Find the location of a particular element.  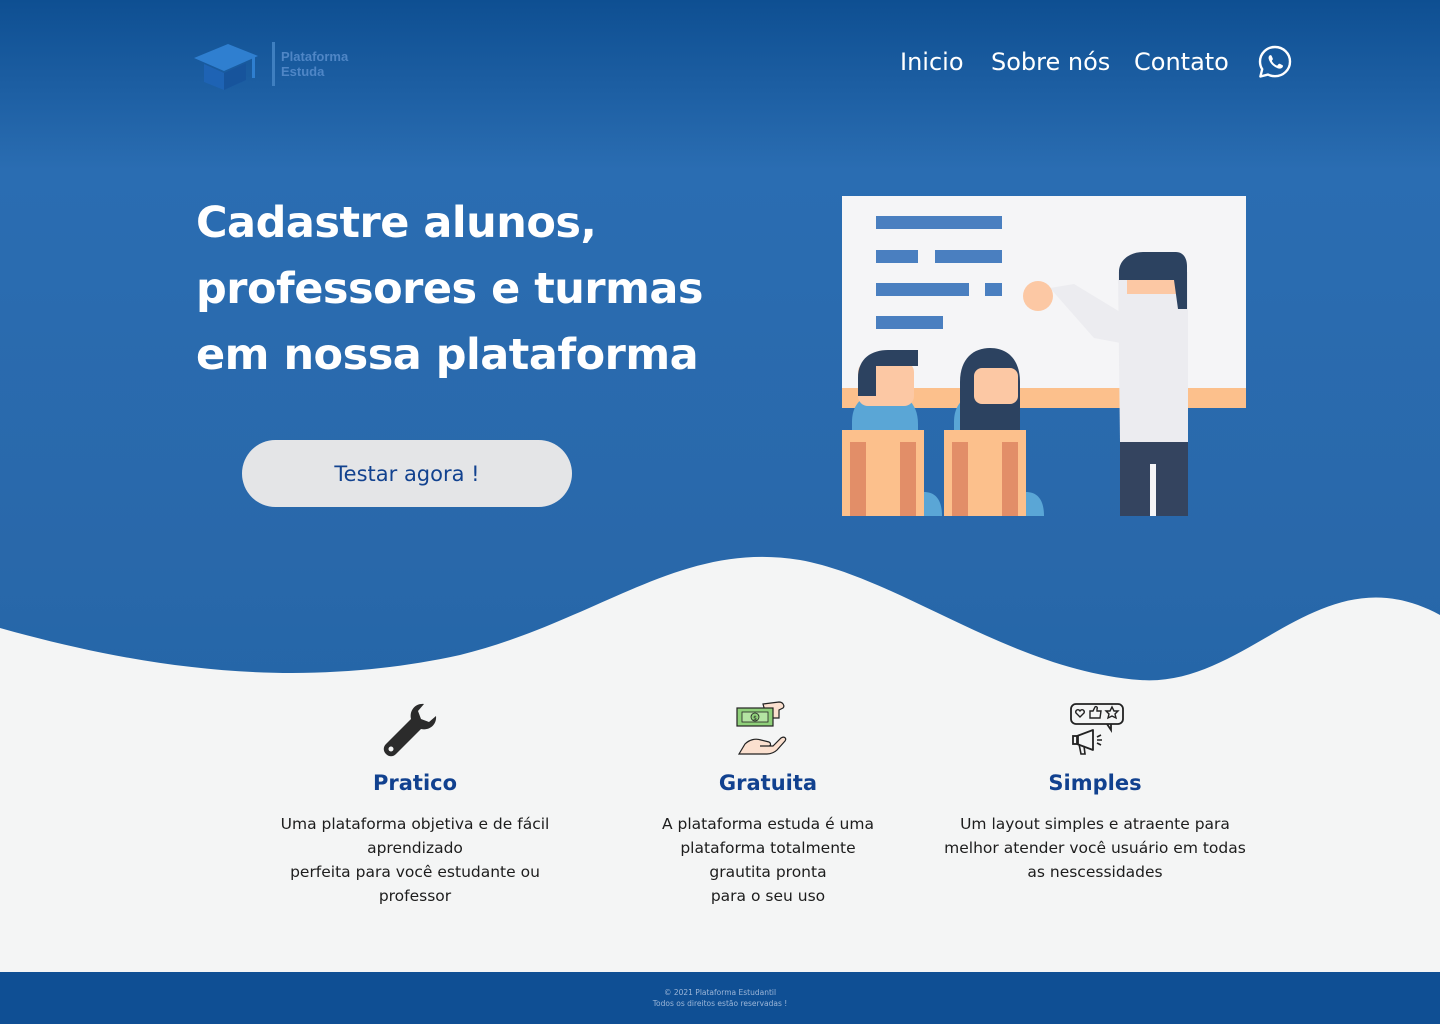

main-nav: Inicio Sobre nós Contato is located at coordinates (720, 66).